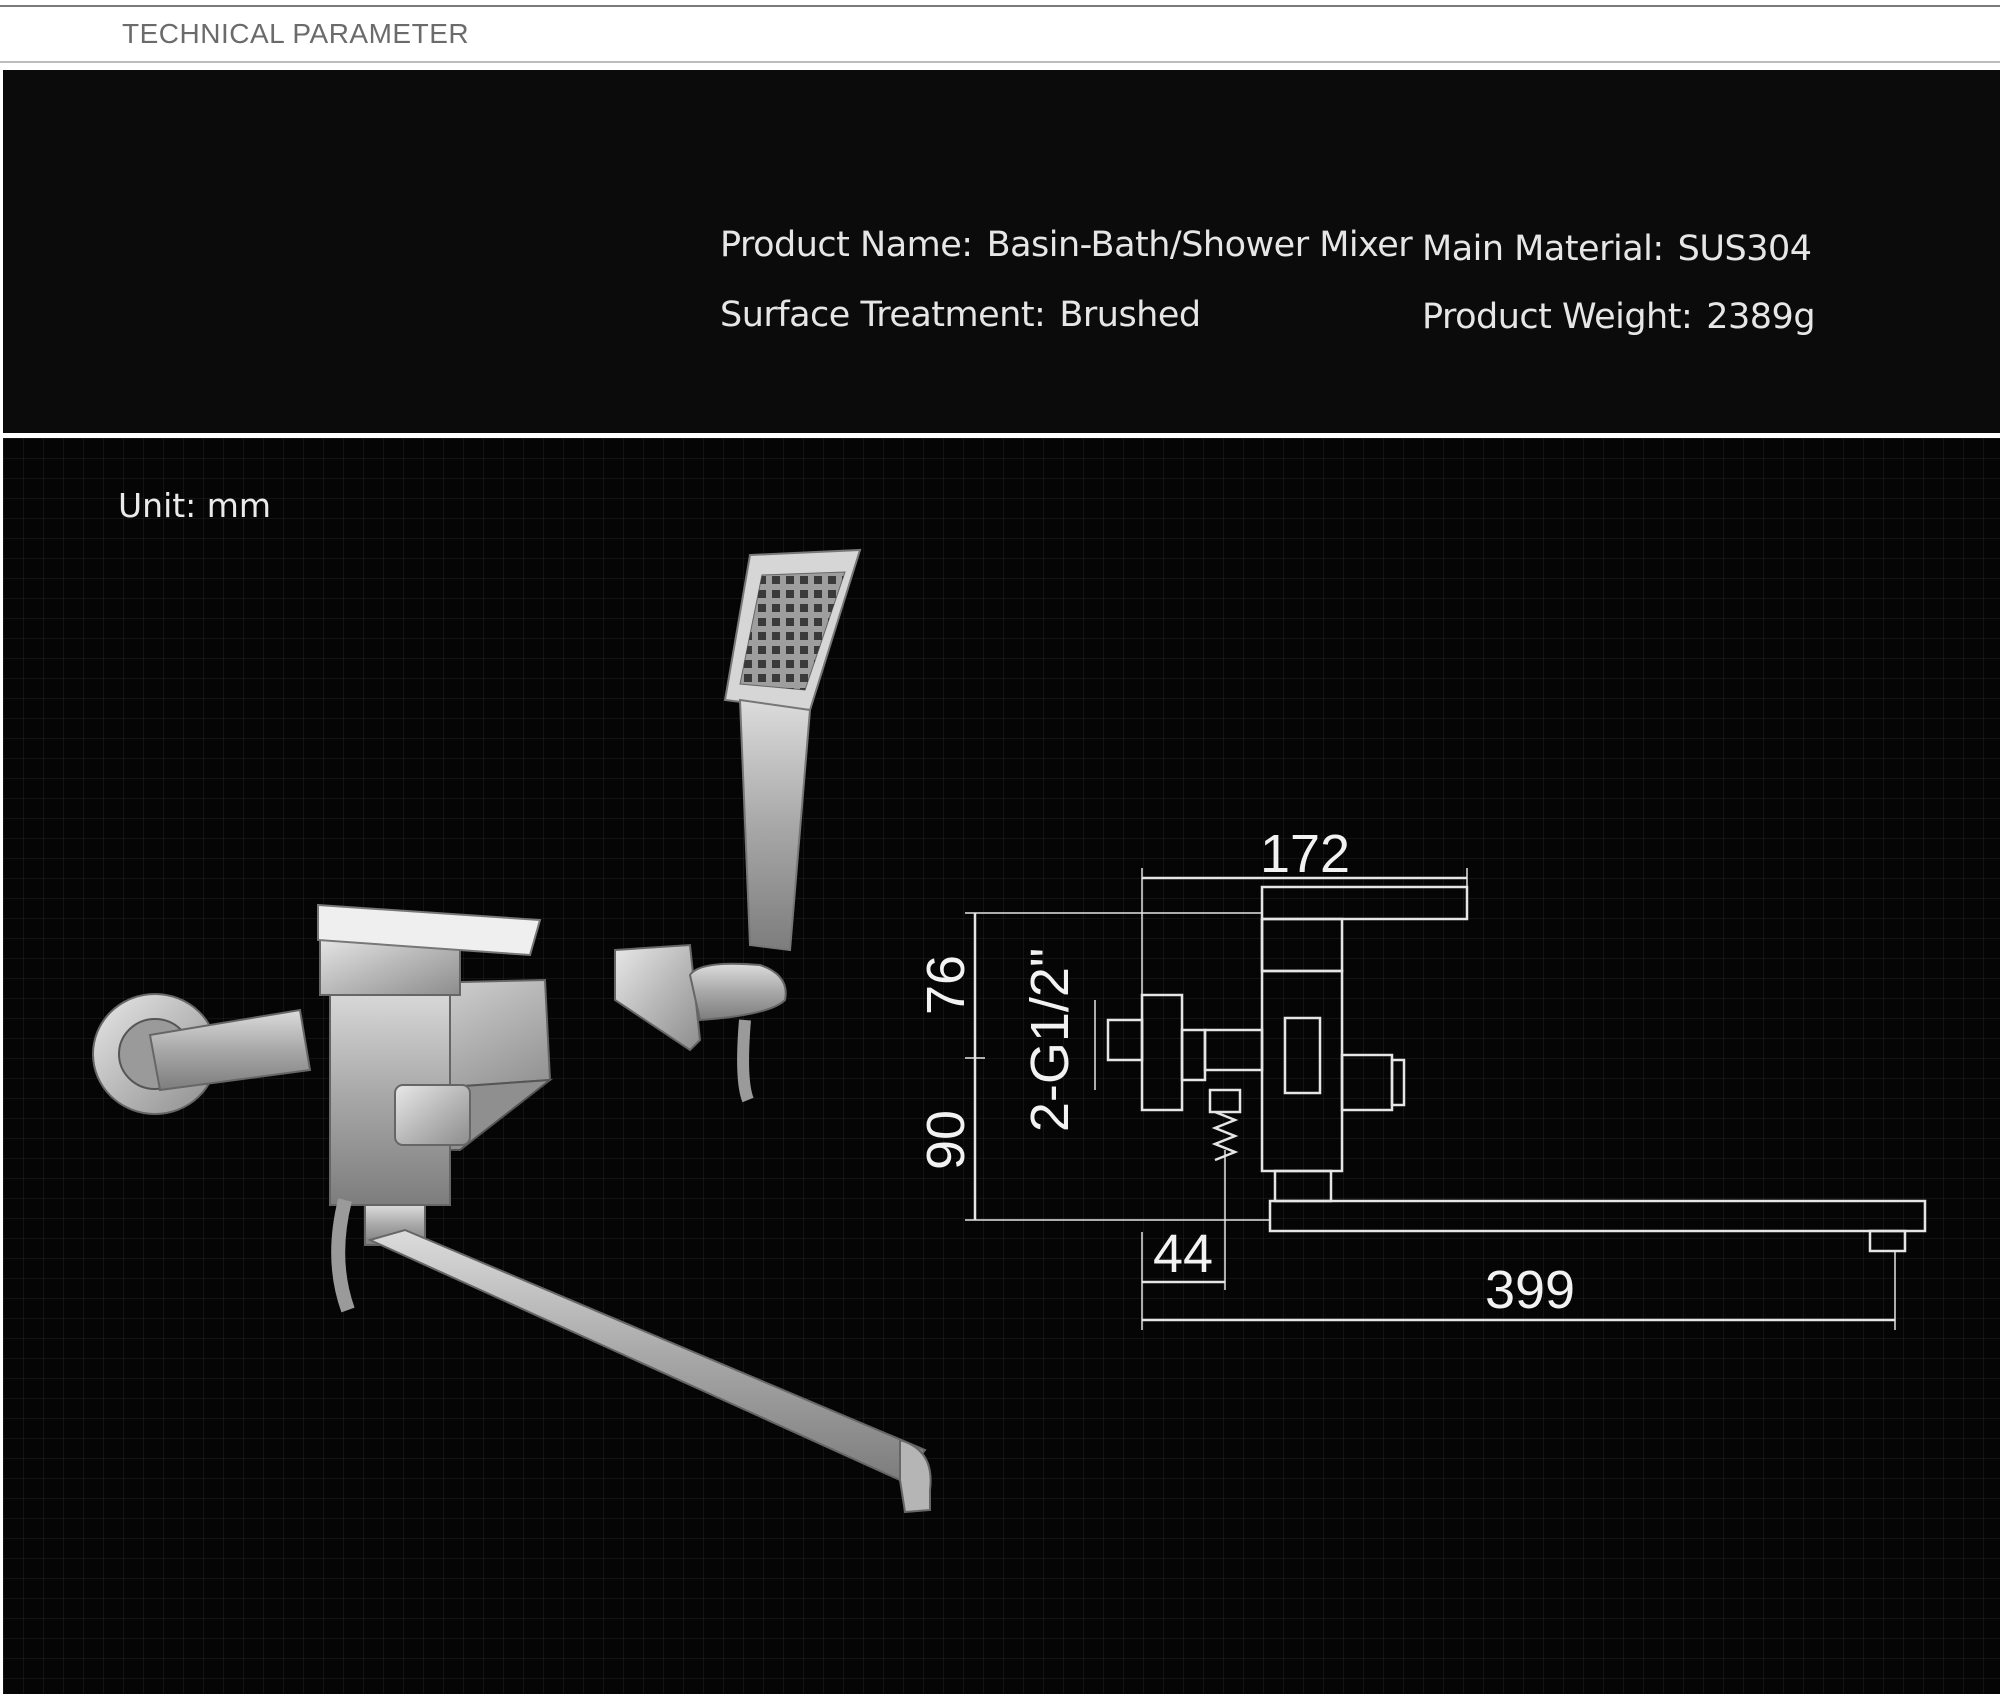 This screenshot has width=2000, height=1696. What do you see at coordinates (647, 1355) in the screenshot?
I see `spout` at bounding box center [647, 1355].